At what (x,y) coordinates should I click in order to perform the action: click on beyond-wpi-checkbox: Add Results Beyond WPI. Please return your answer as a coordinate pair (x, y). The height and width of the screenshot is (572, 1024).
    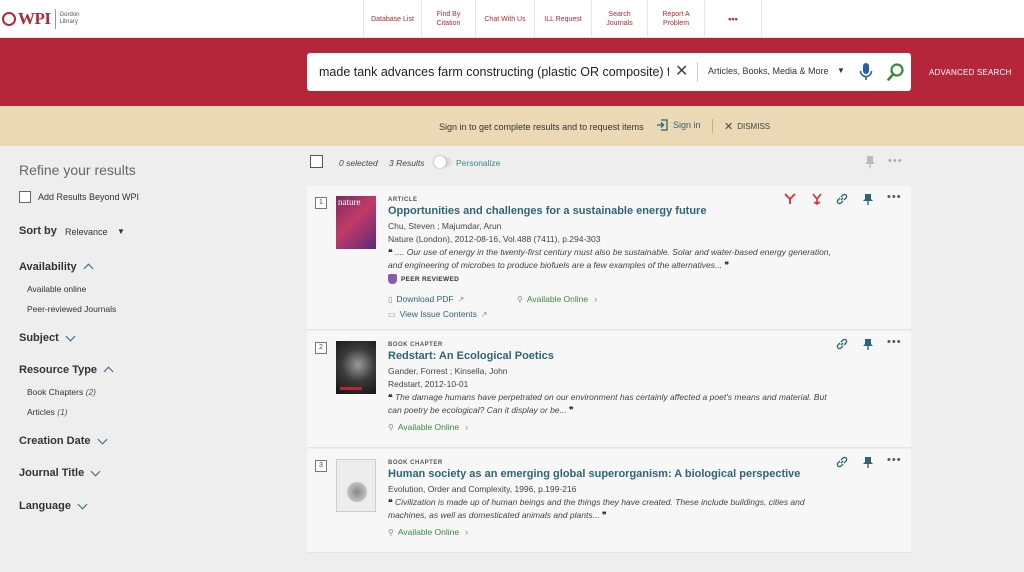
    Looking at the image, I should click on (79, 197).